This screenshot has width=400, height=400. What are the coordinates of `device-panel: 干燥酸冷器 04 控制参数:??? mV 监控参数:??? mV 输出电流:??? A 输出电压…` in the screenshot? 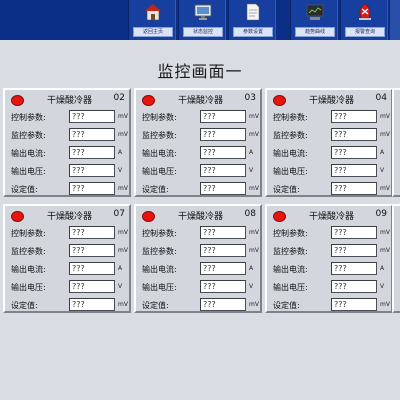 It's located at (329, 142).